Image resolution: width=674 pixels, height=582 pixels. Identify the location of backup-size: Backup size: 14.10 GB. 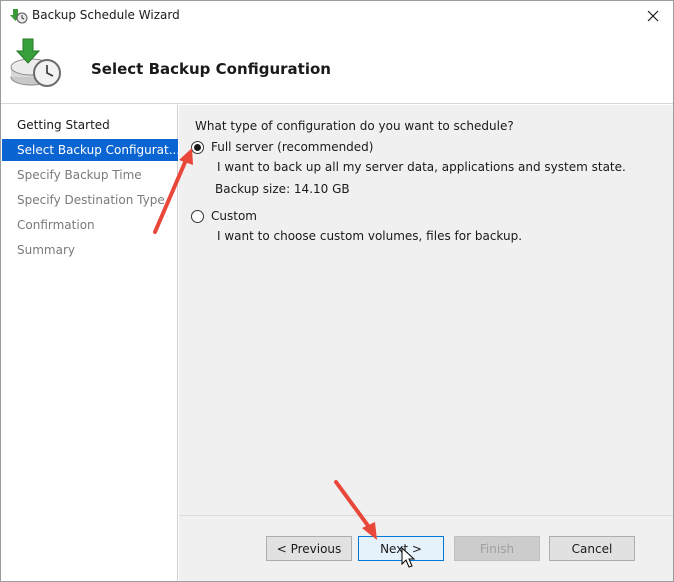
(282, 189).